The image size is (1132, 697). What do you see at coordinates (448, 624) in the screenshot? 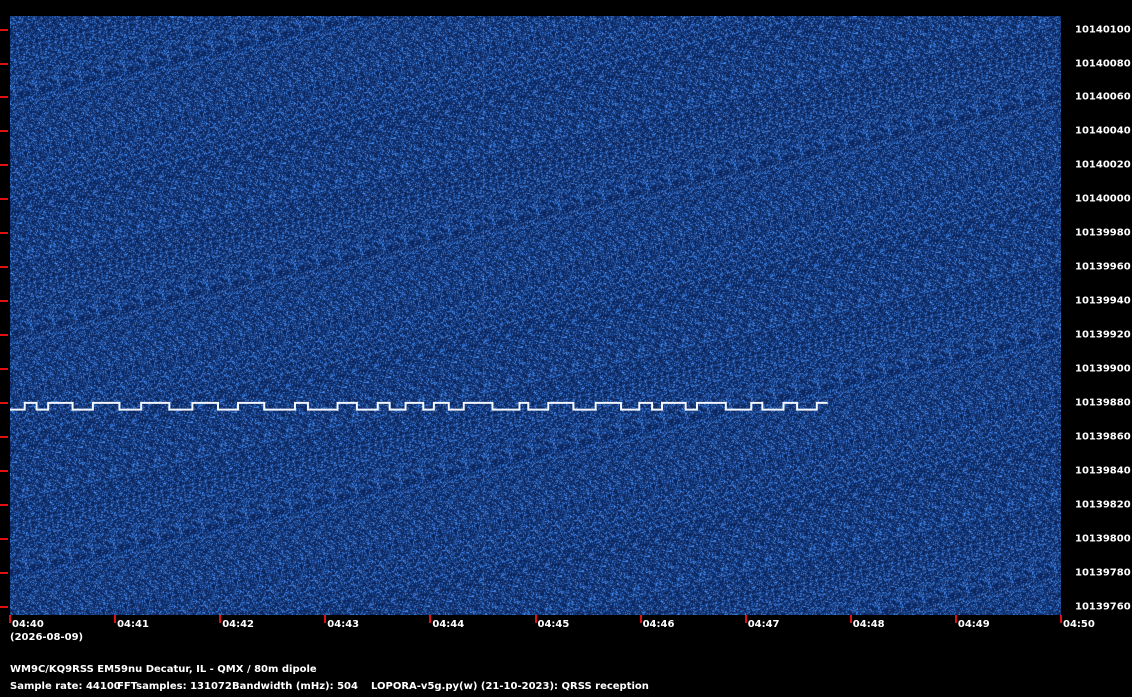
I see `x-tick-label: 04:44` at bounding box center [448, 624].